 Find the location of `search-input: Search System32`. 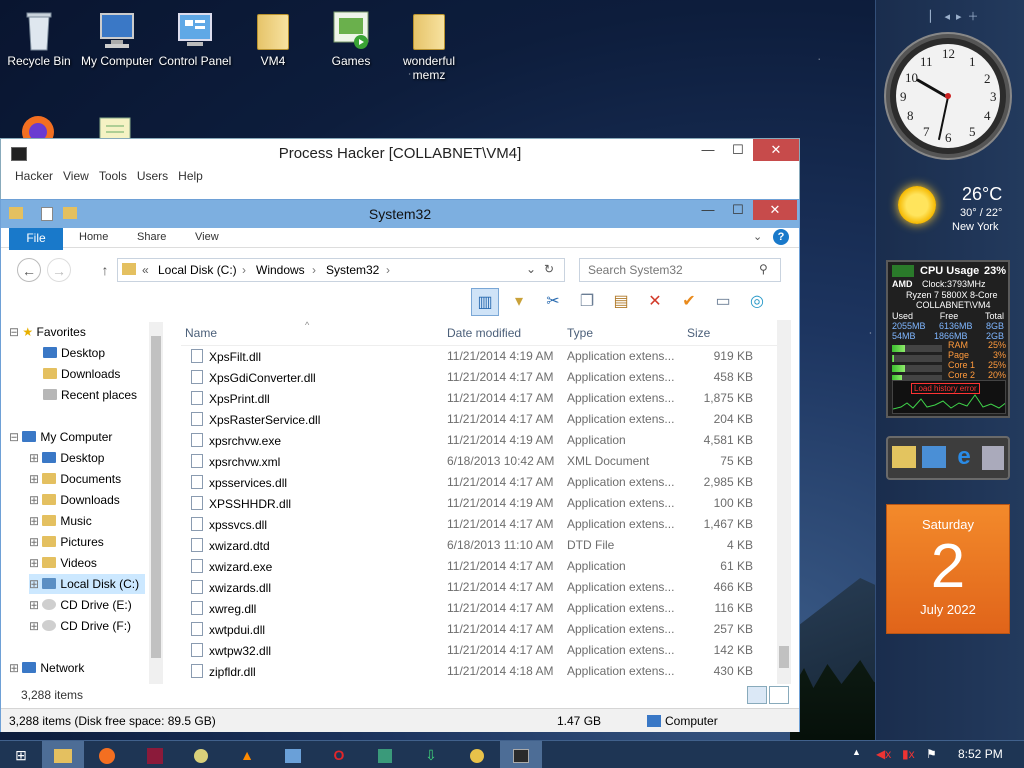

search-input: Search System32 is located at coordinates (680, 270).